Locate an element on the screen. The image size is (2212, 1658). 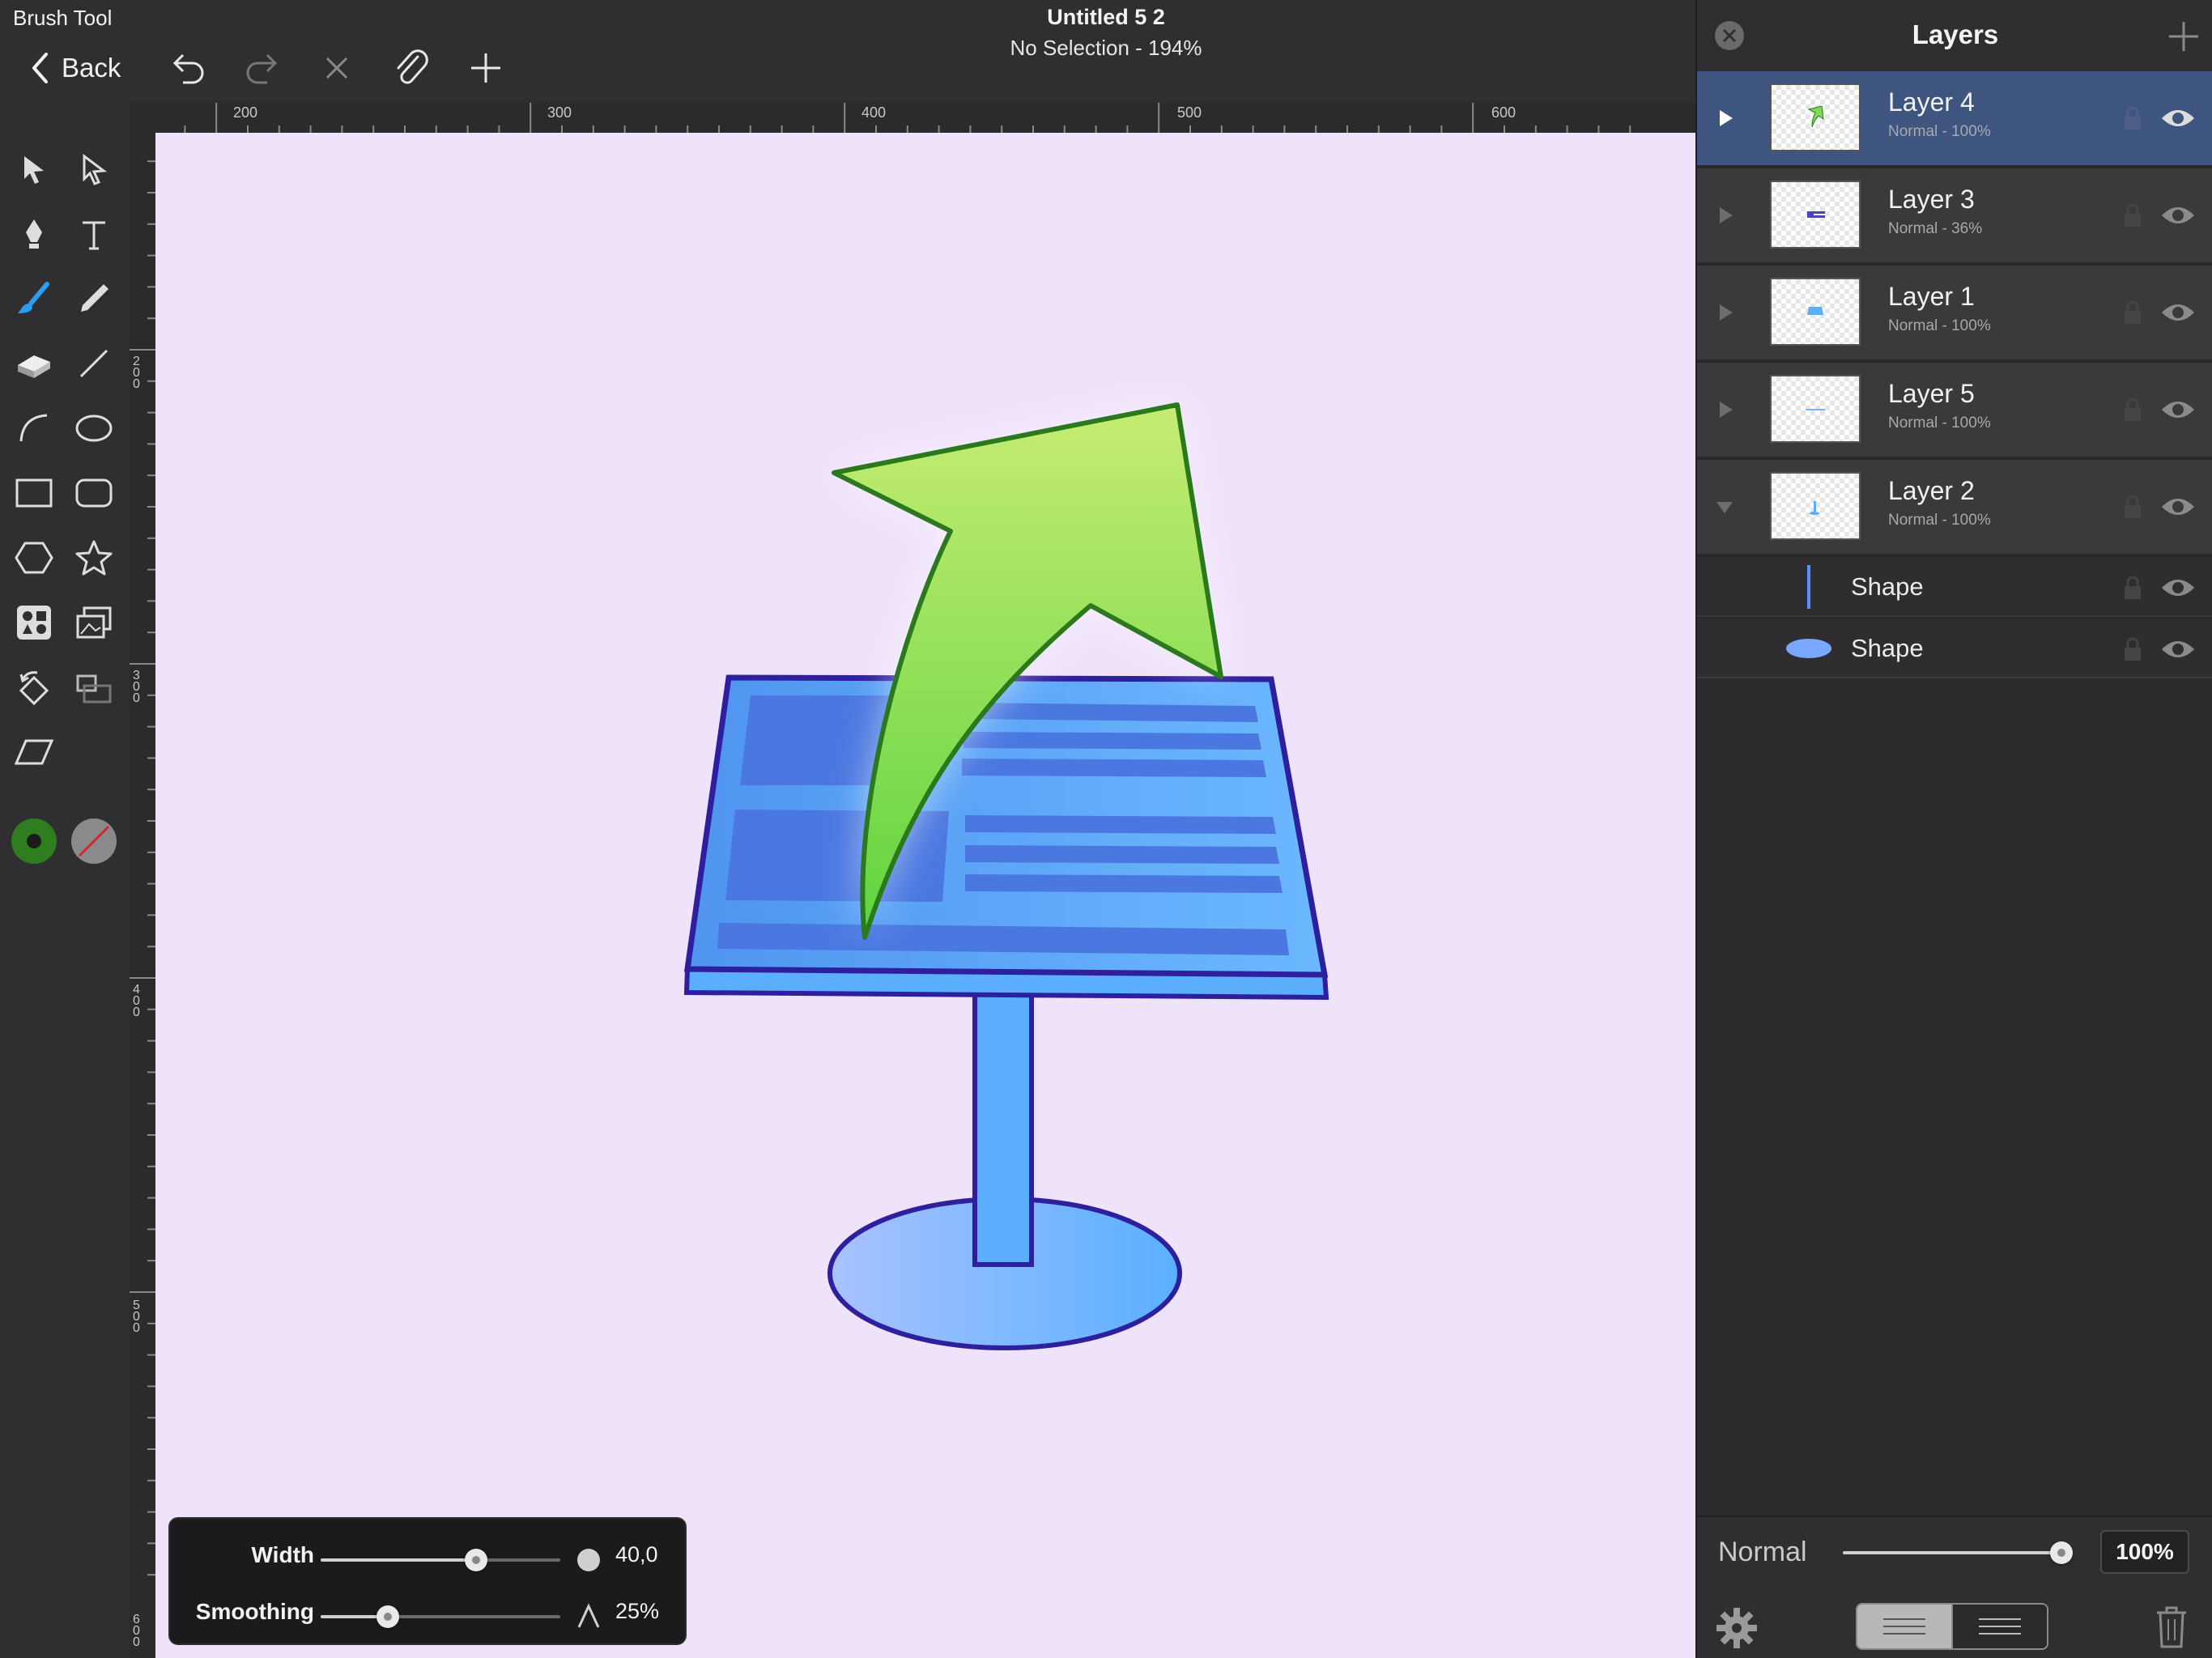
pen-nib-icon is located at coordinates (34, 234).